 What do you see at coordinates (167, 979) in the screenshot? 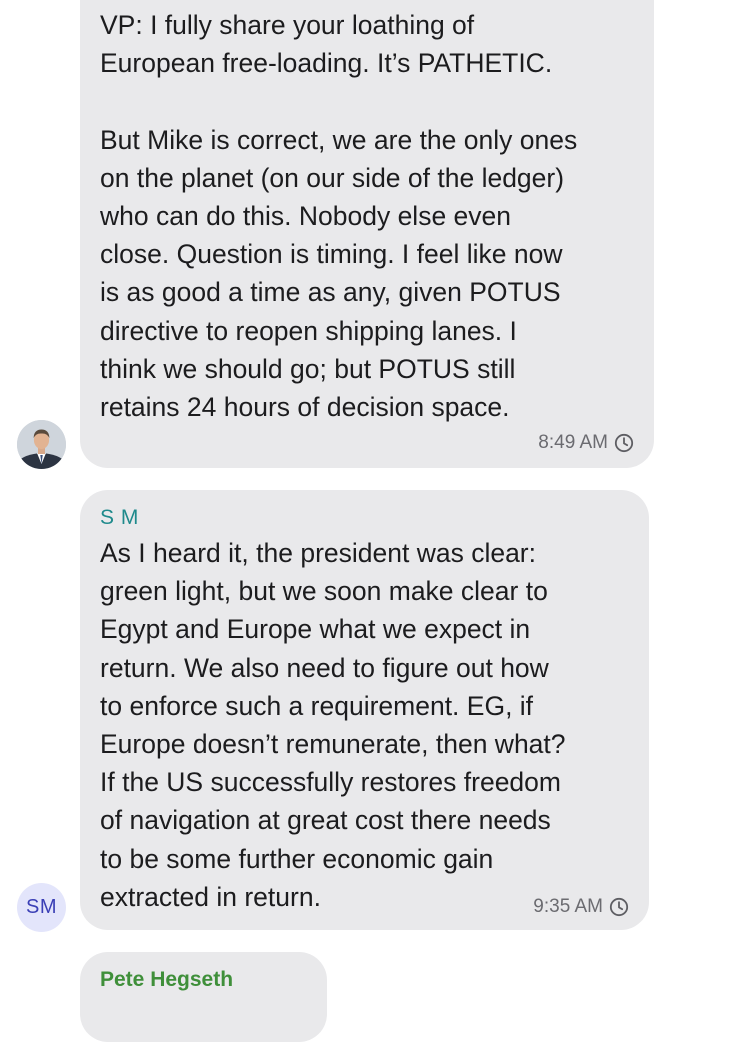
I see `sender-name: Pete Hegseth` at bounding box center [167, 979].